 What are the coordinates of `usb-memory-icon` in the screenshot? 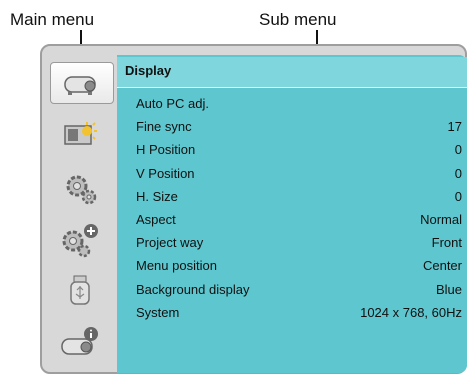 It's located at (80, 290).